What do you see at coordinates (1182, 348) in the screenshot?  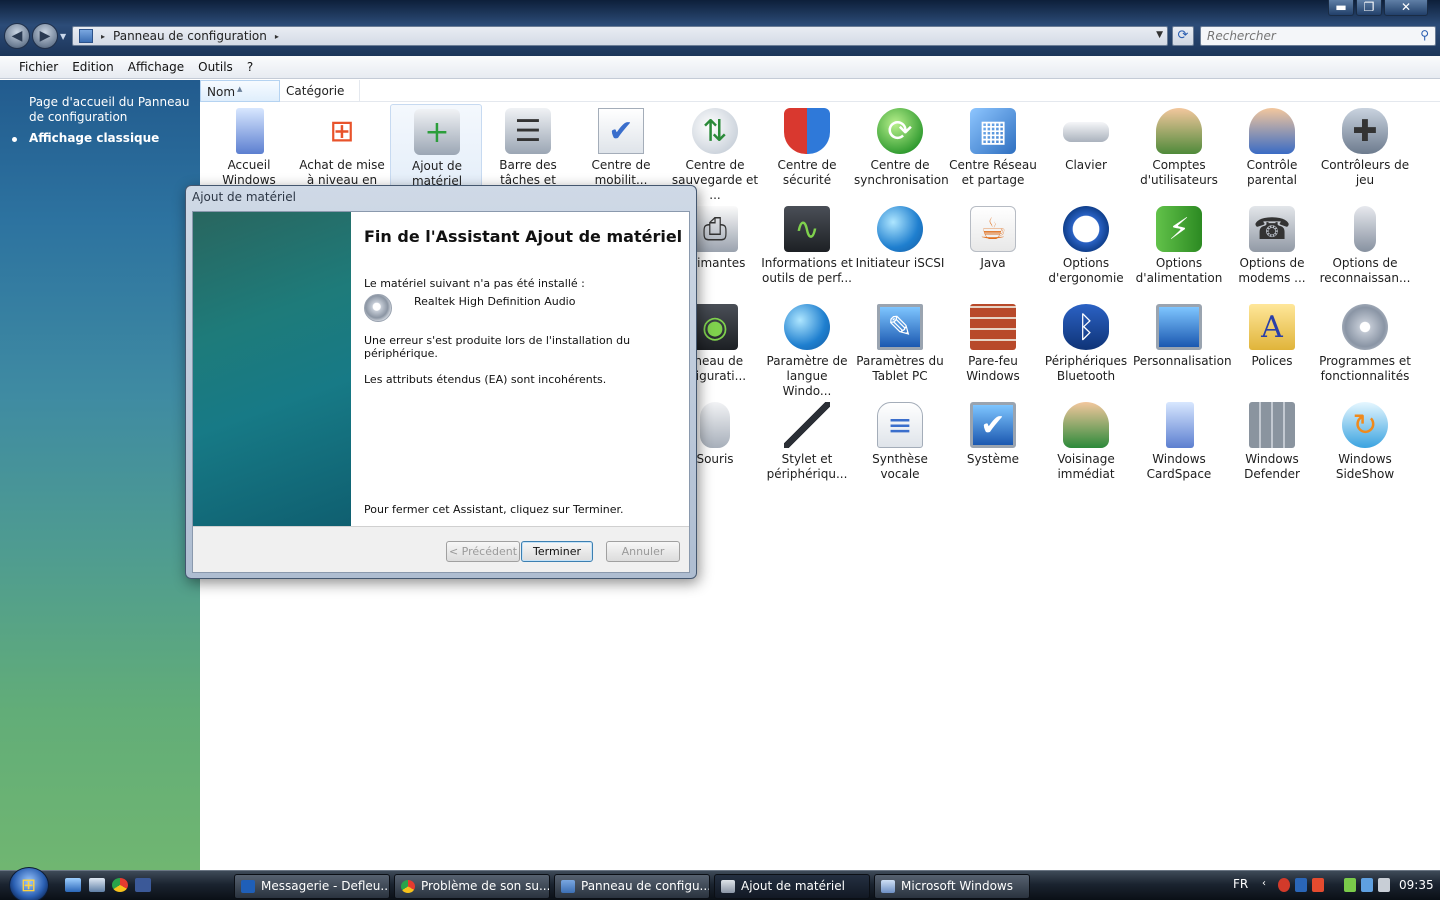 I see `item-personnalisation: Personnalisation` at bounding box center [1182, 348].